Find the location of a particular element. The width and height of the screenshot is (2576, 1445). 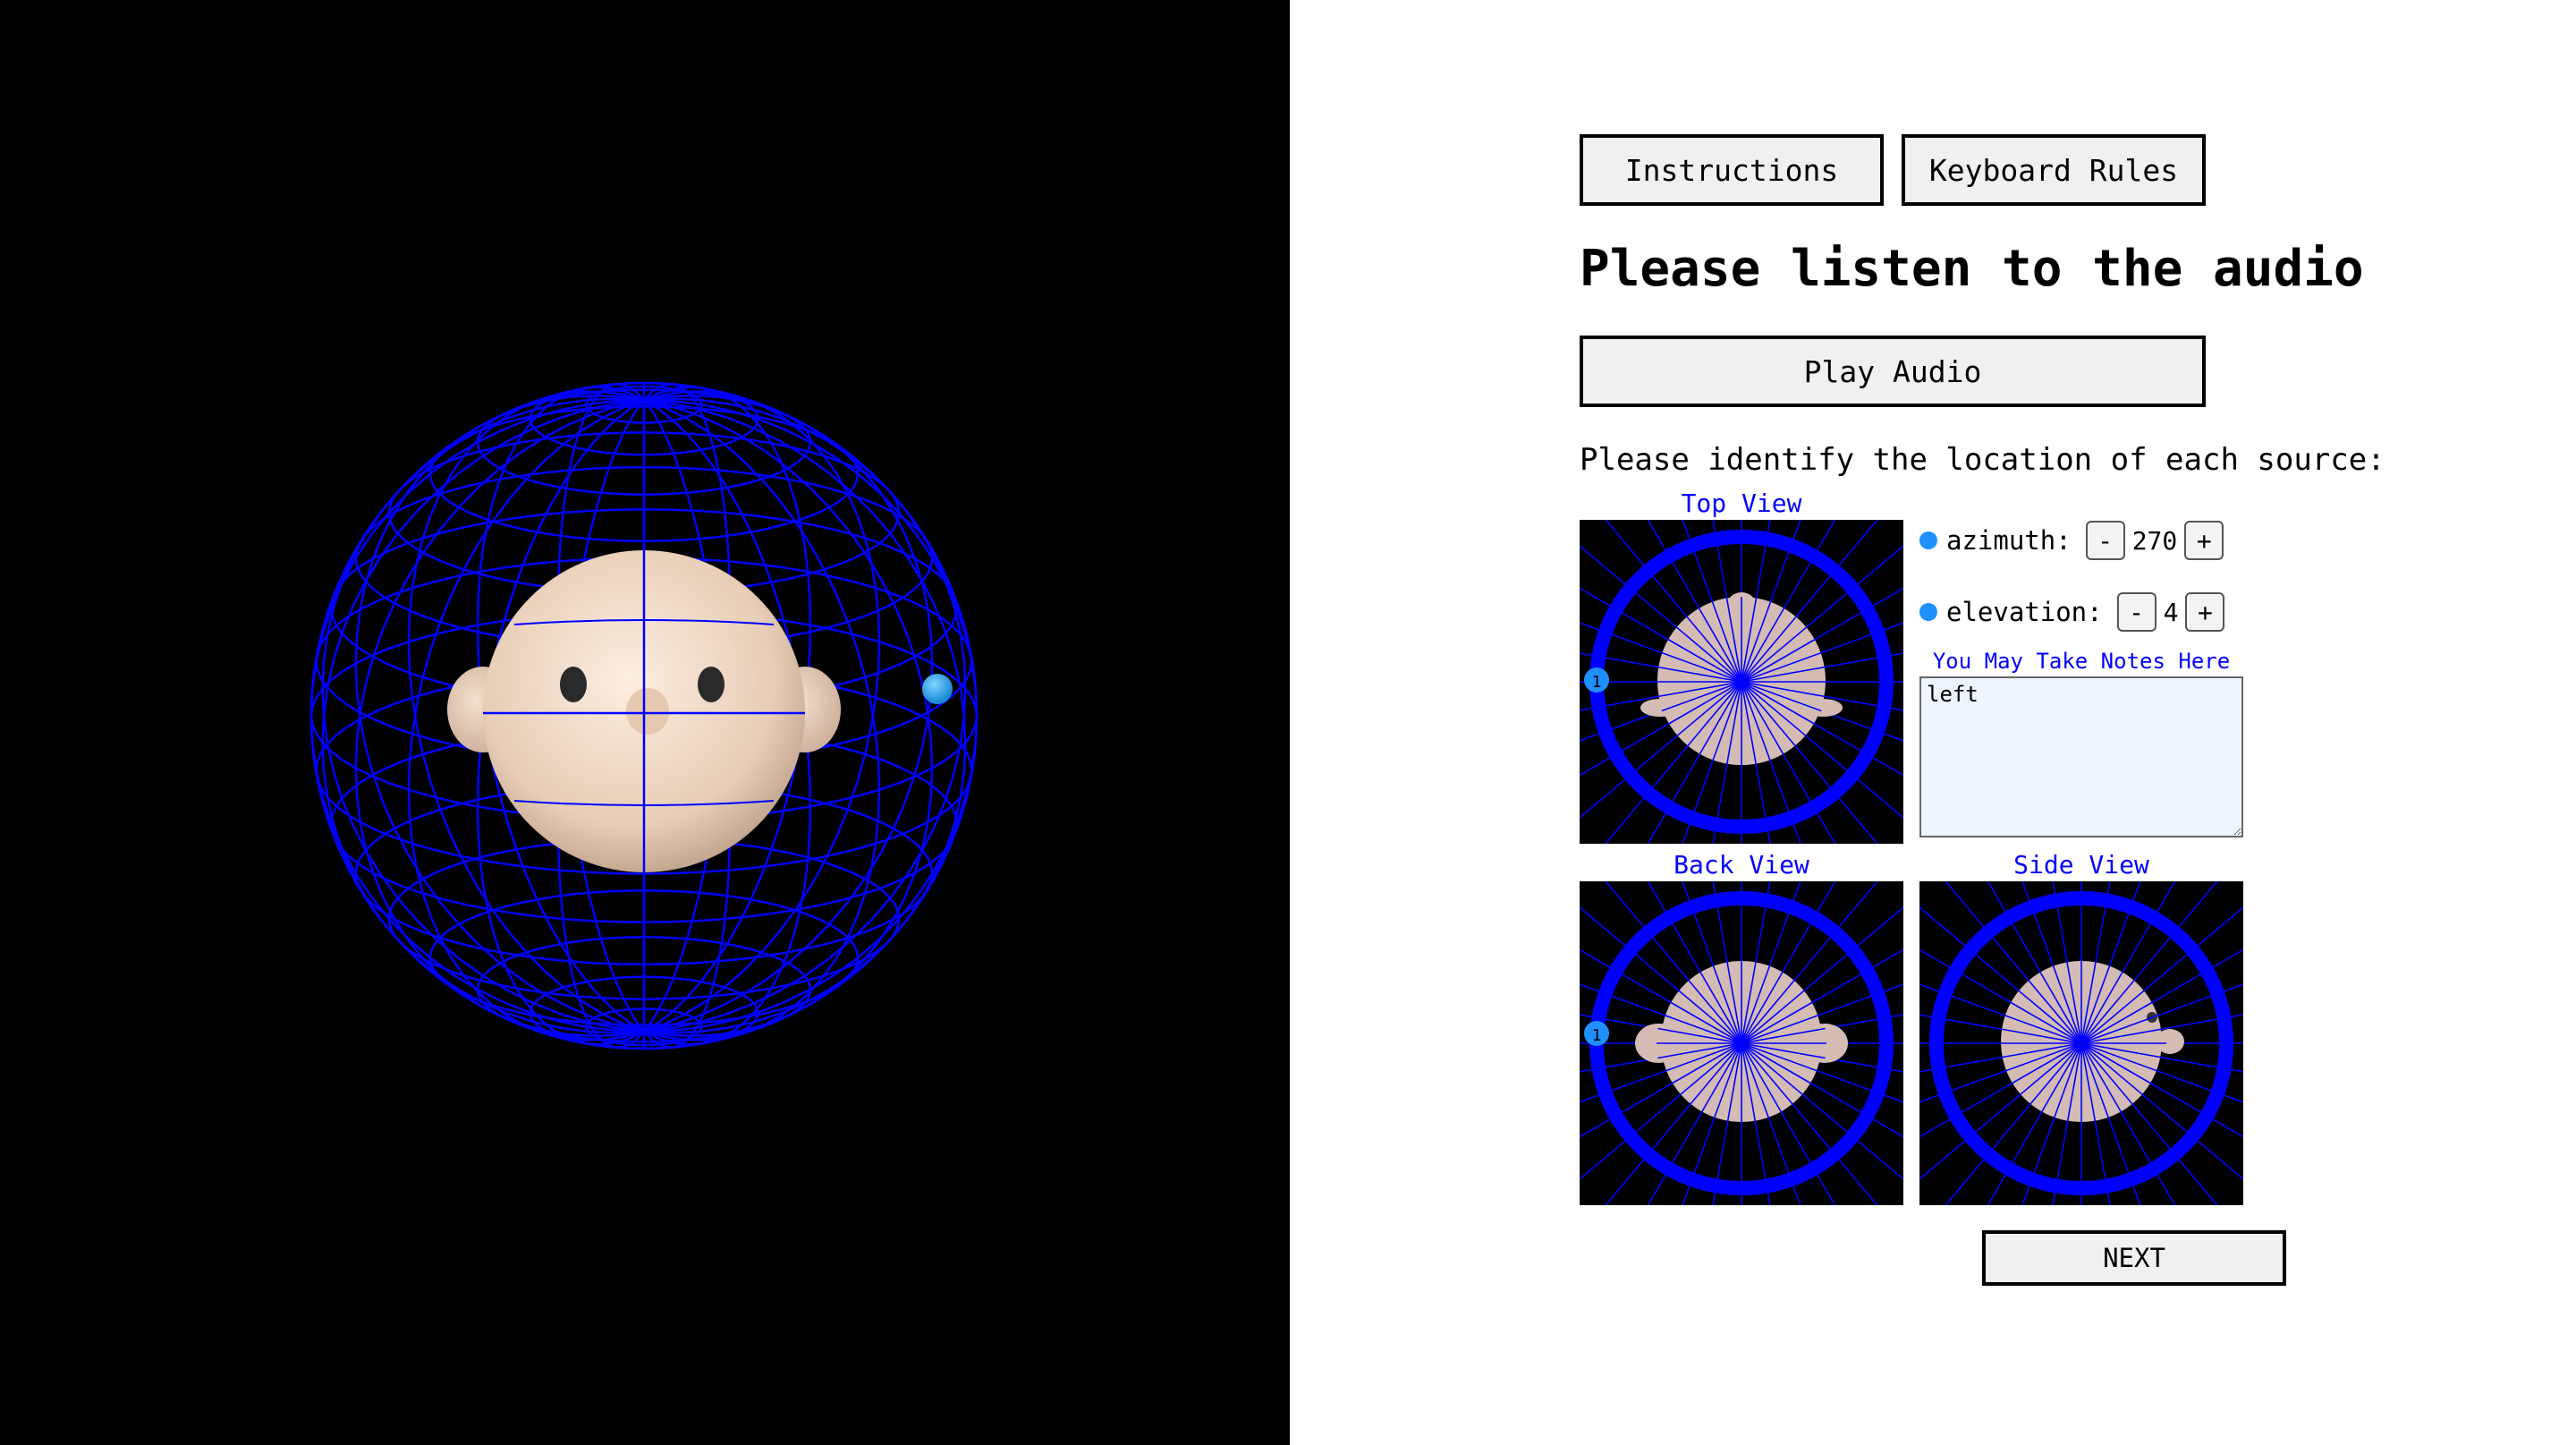

top-view-panel: 1 is located at coordinates (1741, 682).